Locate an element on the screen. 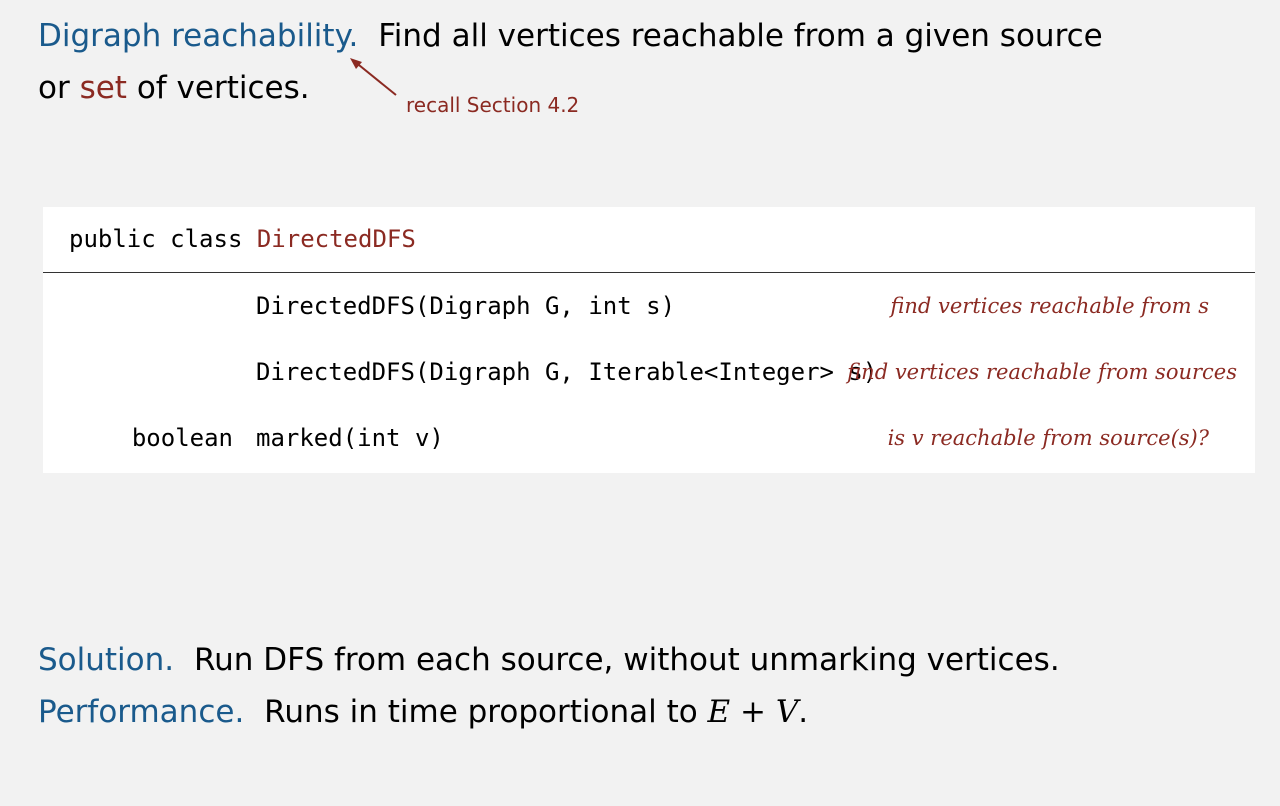 This screenshot has width=1280, height=806. api-description: find vertices reachable from s is located at coordinates (1049, 306).